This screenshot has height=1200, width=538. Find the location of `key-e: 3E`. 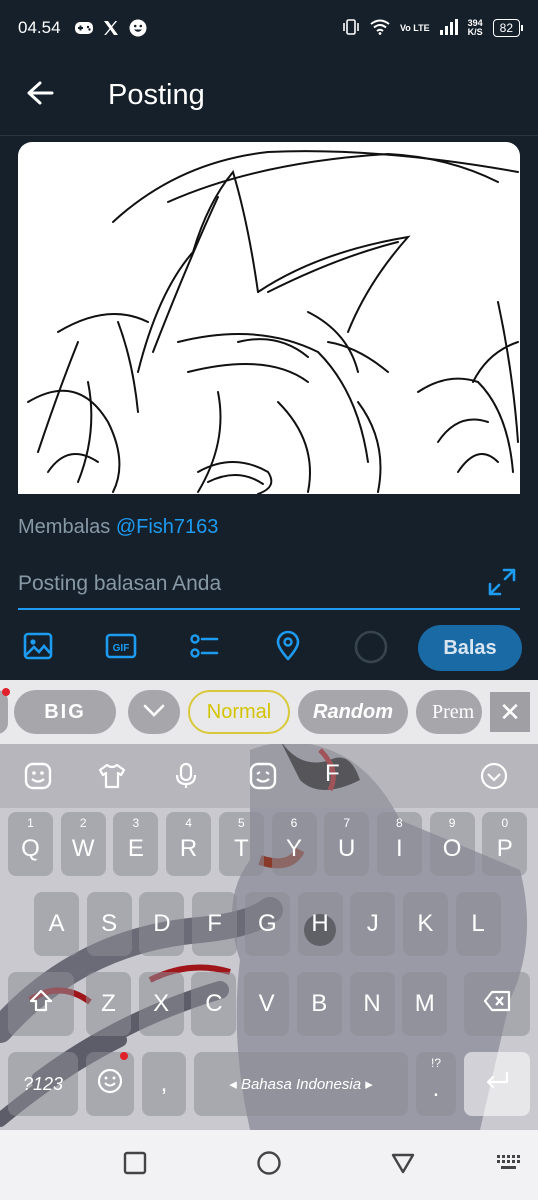

key-e: 3E is located at coordinates (136, 844).